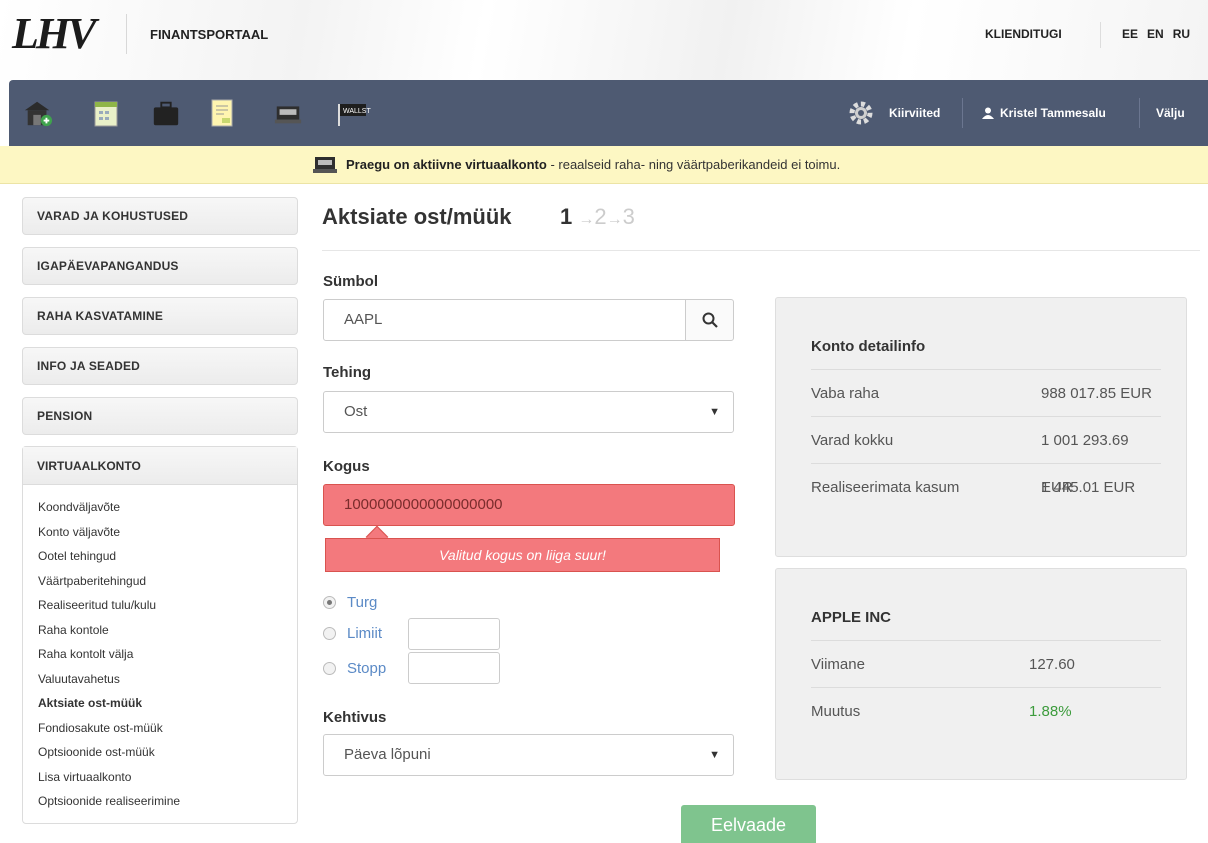 This screenshot has width=1208, height=843. What do you see at coordinates (628, 216) in the screenshot?
I see `step-3: 3` at bounding box center [628, 216].